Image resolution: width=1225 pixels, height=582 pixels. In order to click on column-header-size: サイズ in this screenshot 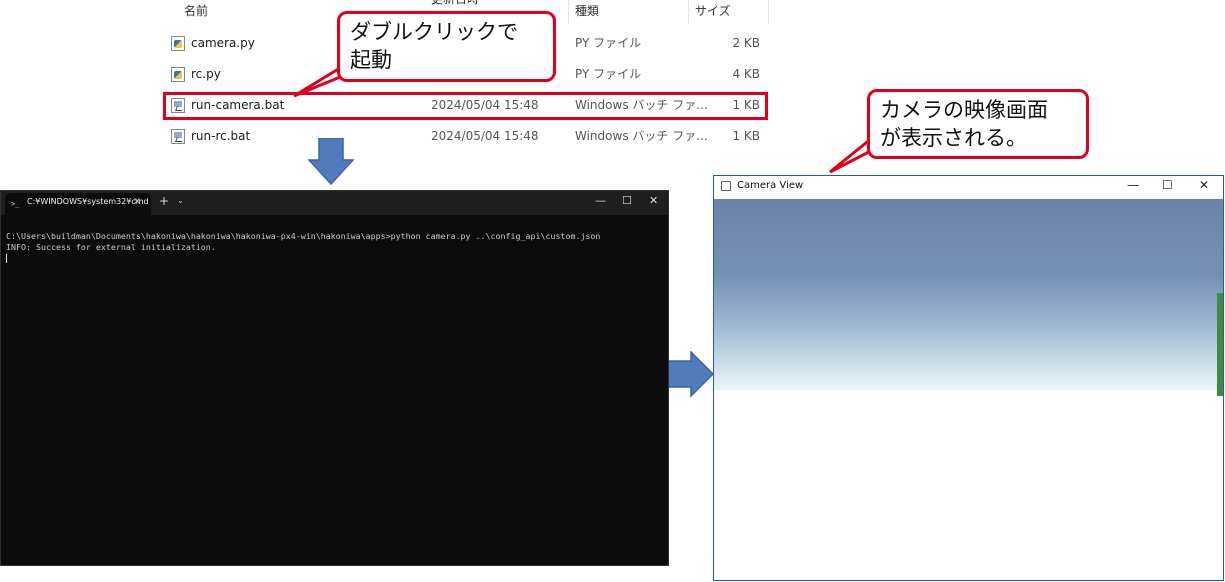, I will do `click(713, 12)`.